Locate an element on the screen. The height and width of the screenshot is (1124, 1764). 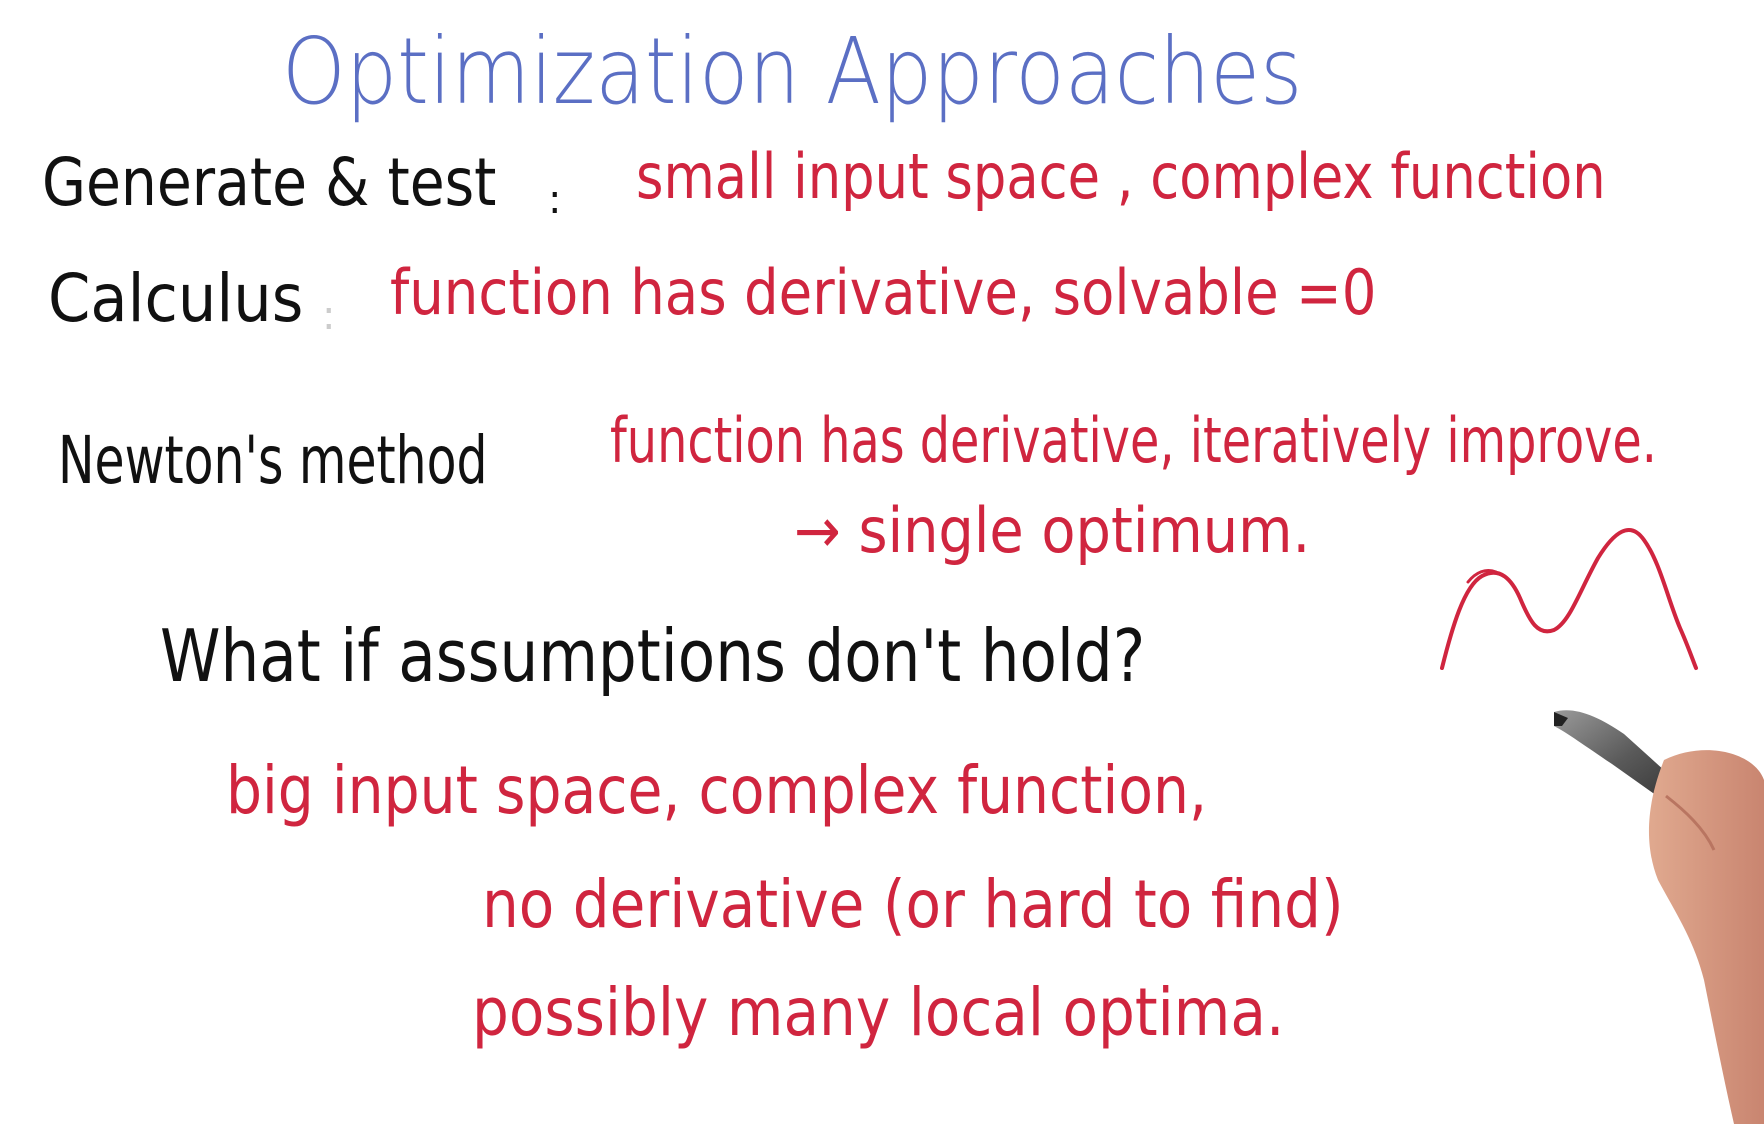
question-text: What if assumptions don't hold? is located at coordinates (653, 656).